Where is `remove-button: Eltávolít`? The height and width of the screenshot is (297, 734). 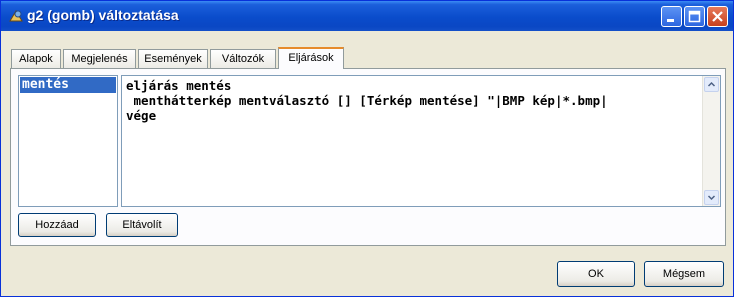
remove-button: Eltávolít is located at coordinates (142, 225).